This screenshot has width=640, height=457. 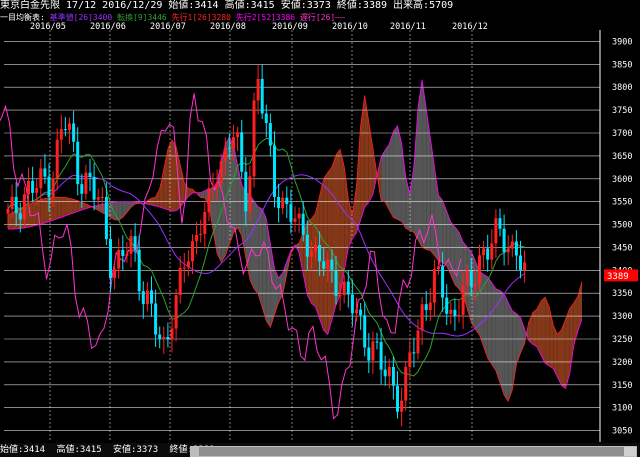 I want to click on y-tick-label: 3900, so click(x=622, y=42).